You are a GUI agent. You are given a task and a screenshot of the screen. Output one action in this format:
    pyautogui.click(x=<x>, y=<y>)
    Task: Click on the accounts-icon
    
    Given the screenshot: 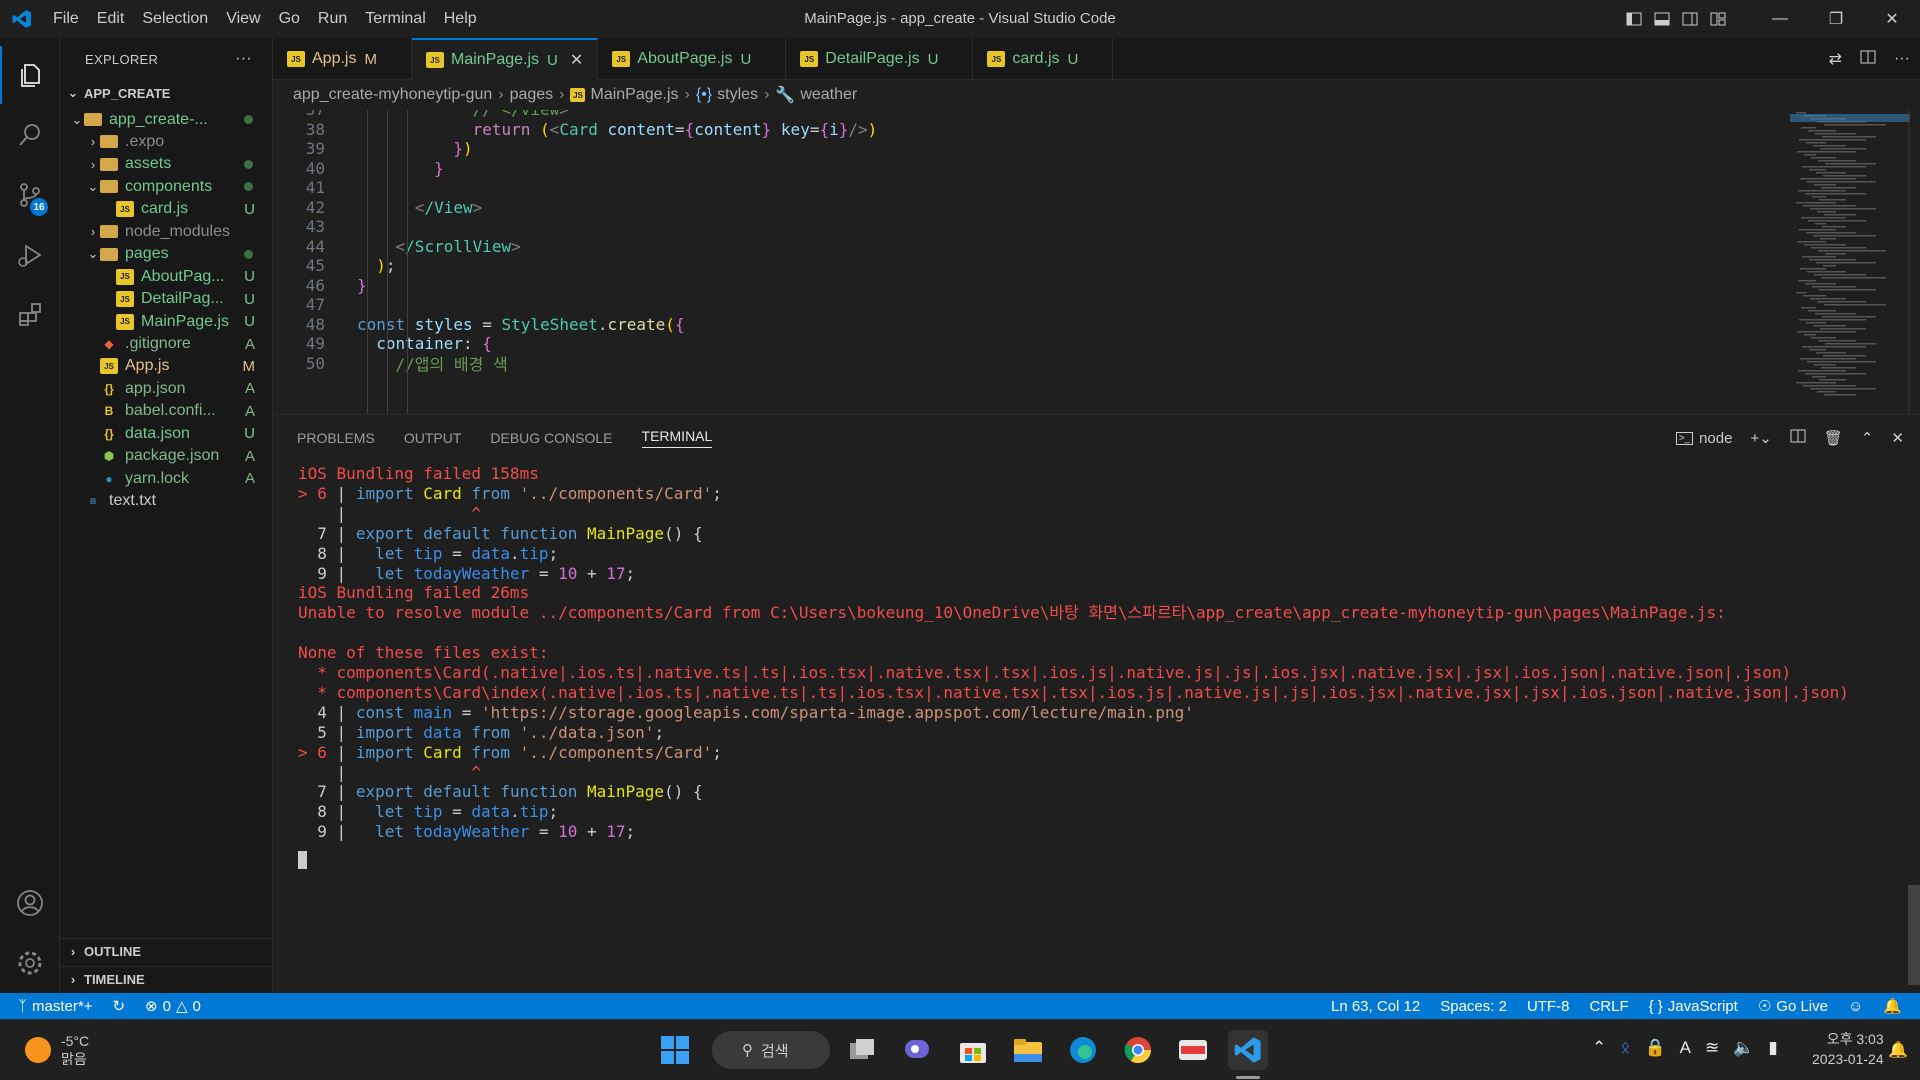 What is the action you would take?
    pyautogui.click(x=30, y=903)
    